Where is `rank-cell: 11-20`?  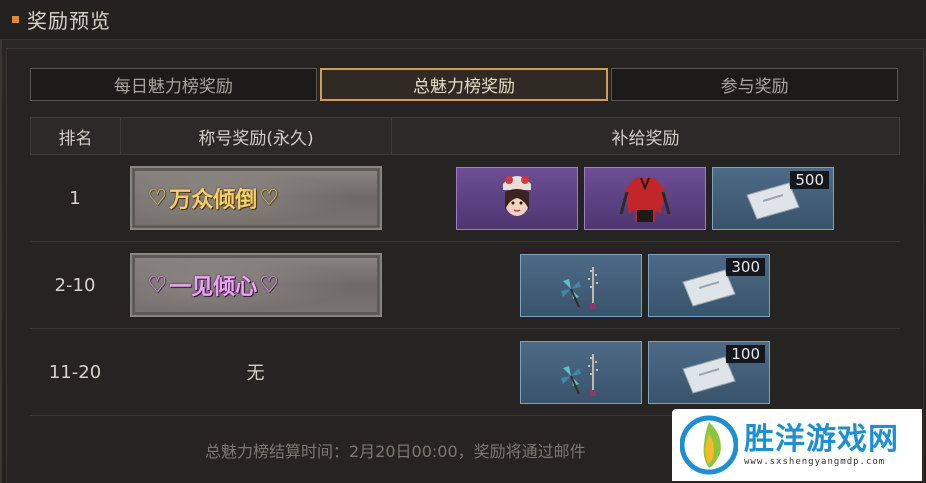 rank-cell: 11-20 is located at coordinates (75, 372).